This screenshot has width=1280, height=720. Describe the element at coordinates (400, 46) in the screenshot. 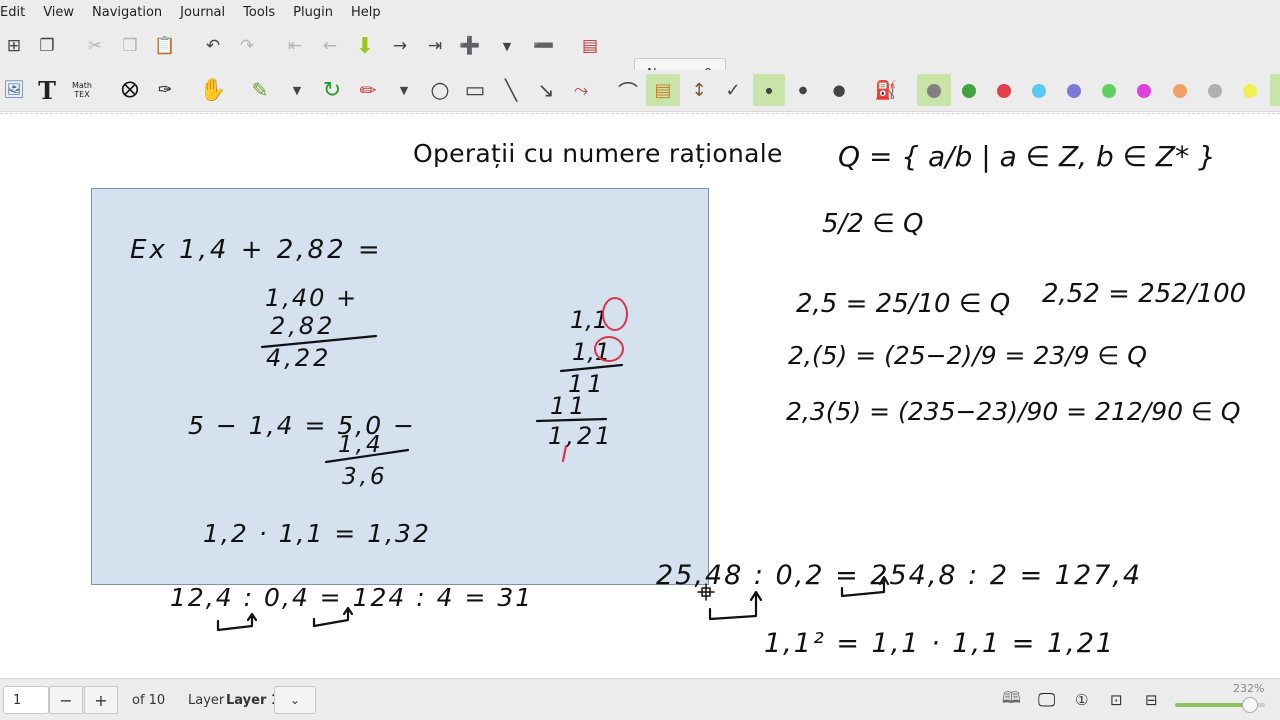

I see `next-page-icon: →` at that location.